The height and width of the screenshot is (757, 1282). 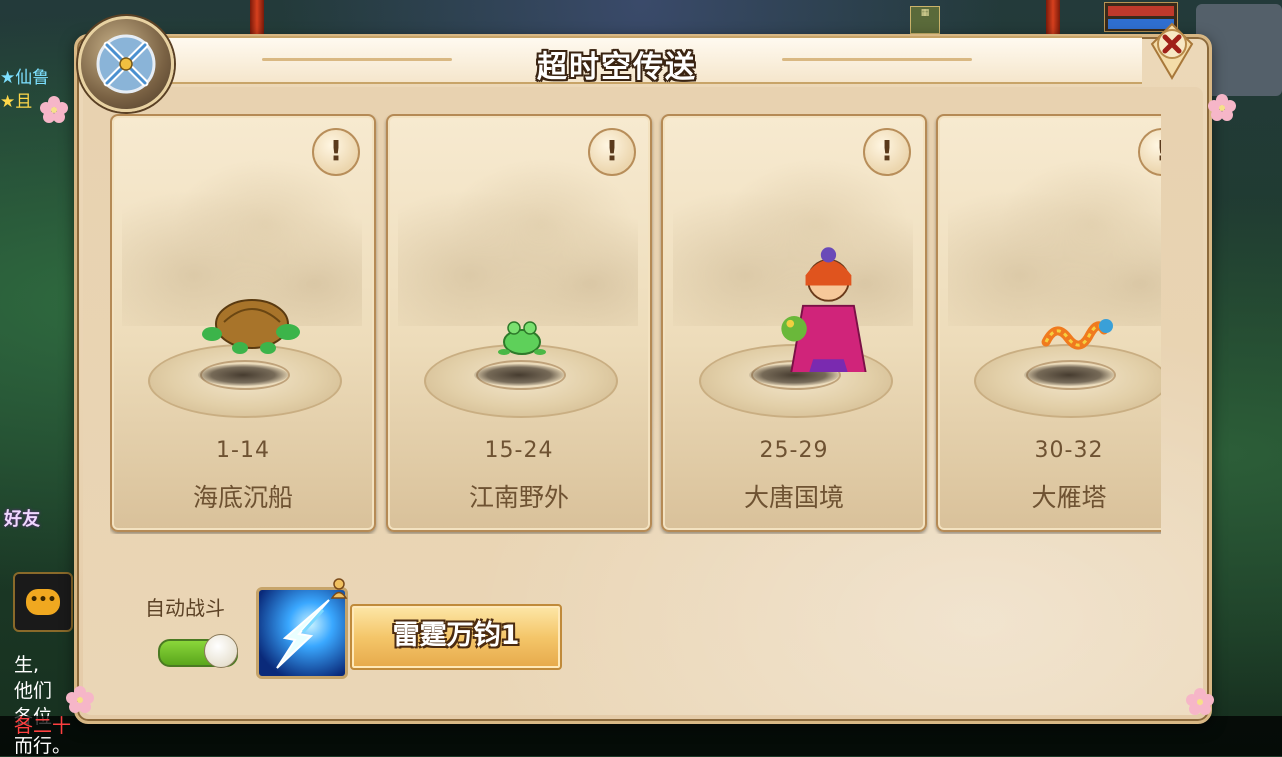 I want to click on dialog-title-bar: 超时空传送, so click(x=617, y=60).